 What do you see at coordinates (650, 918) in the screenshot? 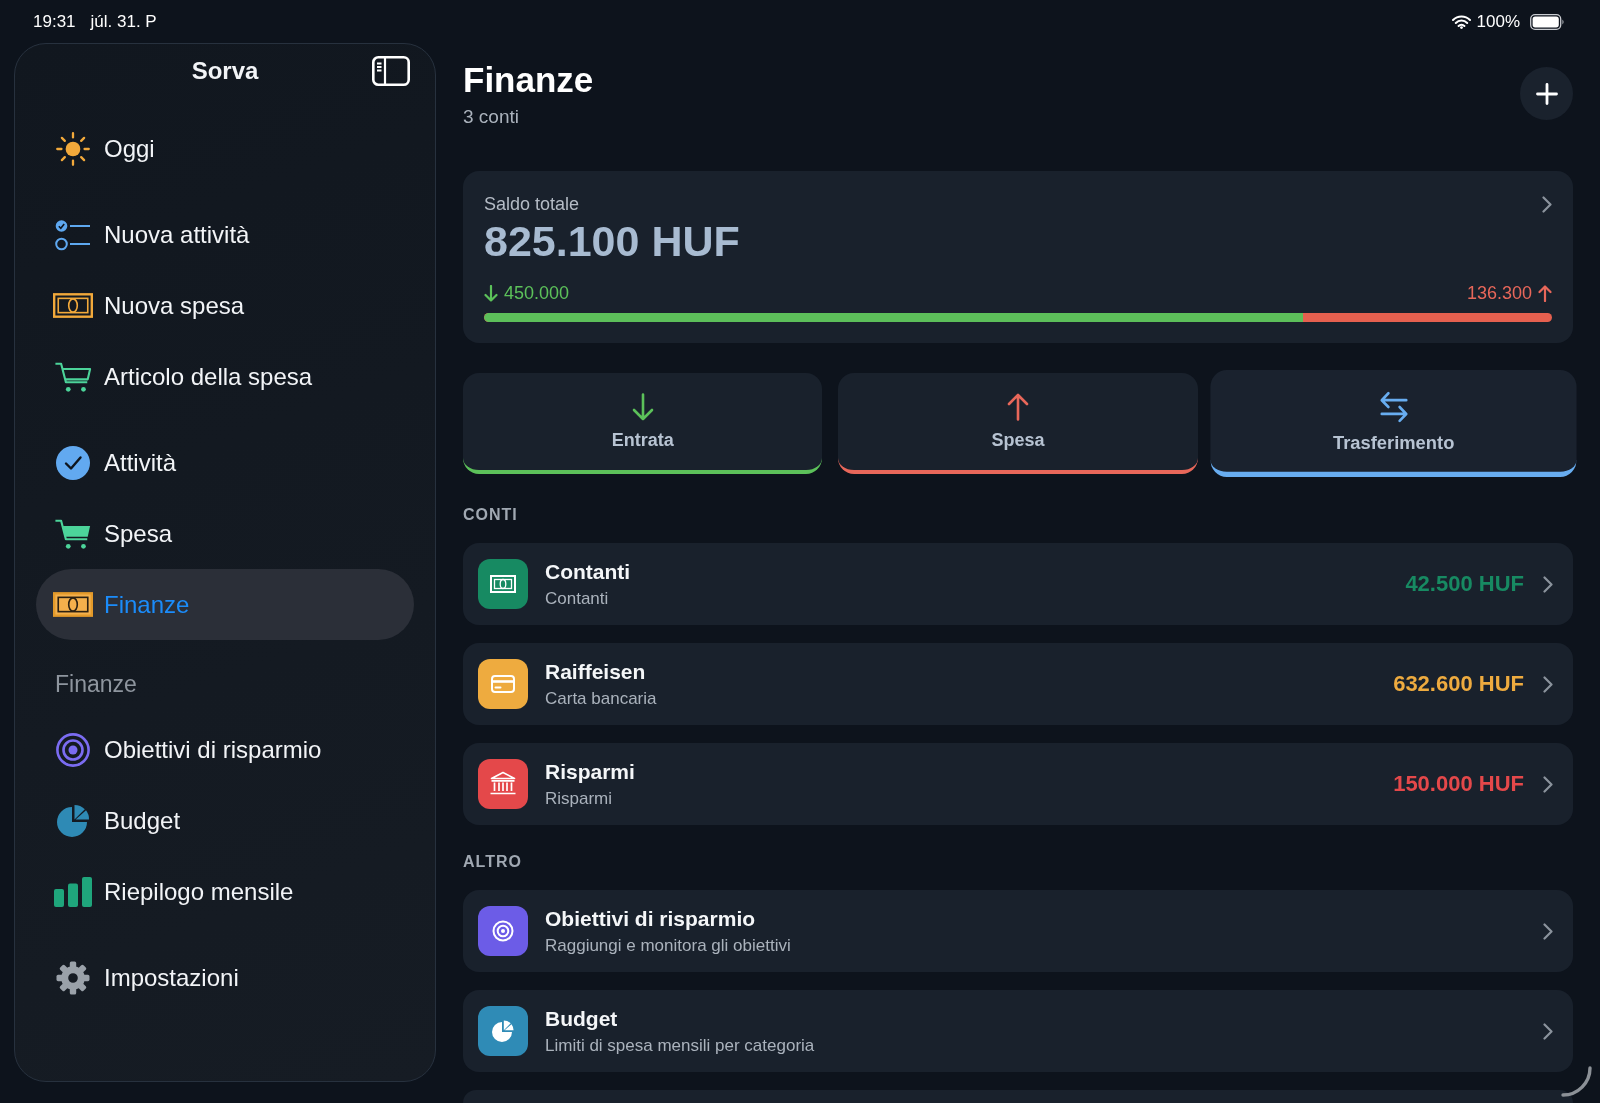
I see `feature-title: Obiettivi di risparmio` at bounding box center [650, 918].